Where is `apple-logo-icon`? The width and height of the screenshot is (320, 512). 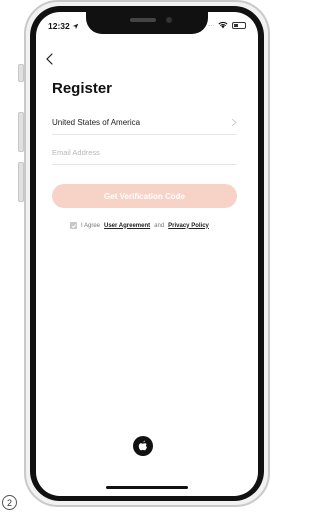
apple-logo-icon is located at coordinates (142, 445).